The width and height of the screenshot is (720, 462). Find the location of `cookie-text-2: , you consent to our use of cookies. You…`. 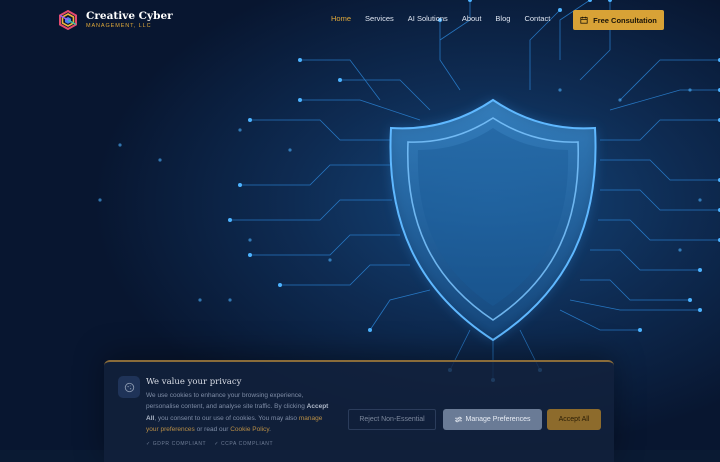

cookie-text-2: , you consent to our use of cookies. You… is located at coordinates (226, 418).